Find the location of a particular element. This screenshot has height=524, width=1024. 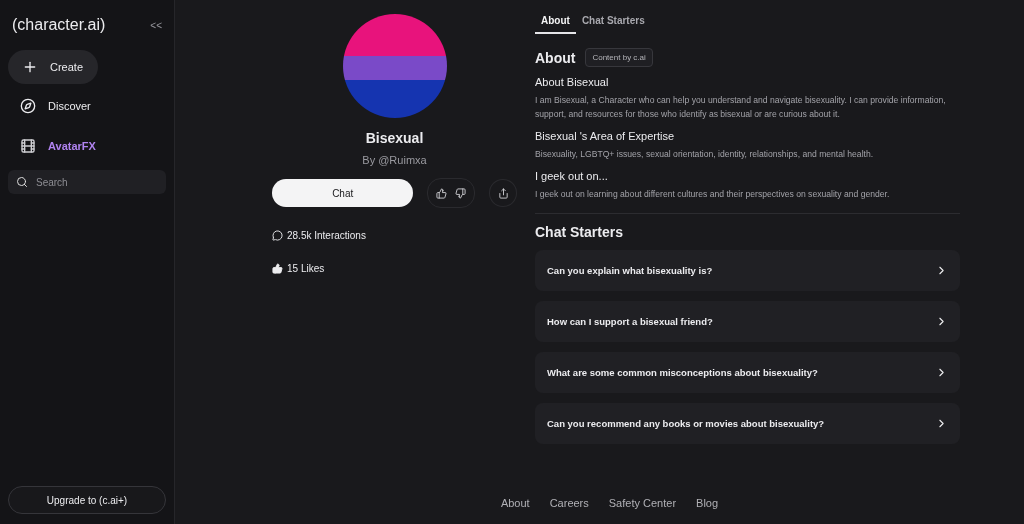

footer-link: Blog is located at coordinates (707, 503).